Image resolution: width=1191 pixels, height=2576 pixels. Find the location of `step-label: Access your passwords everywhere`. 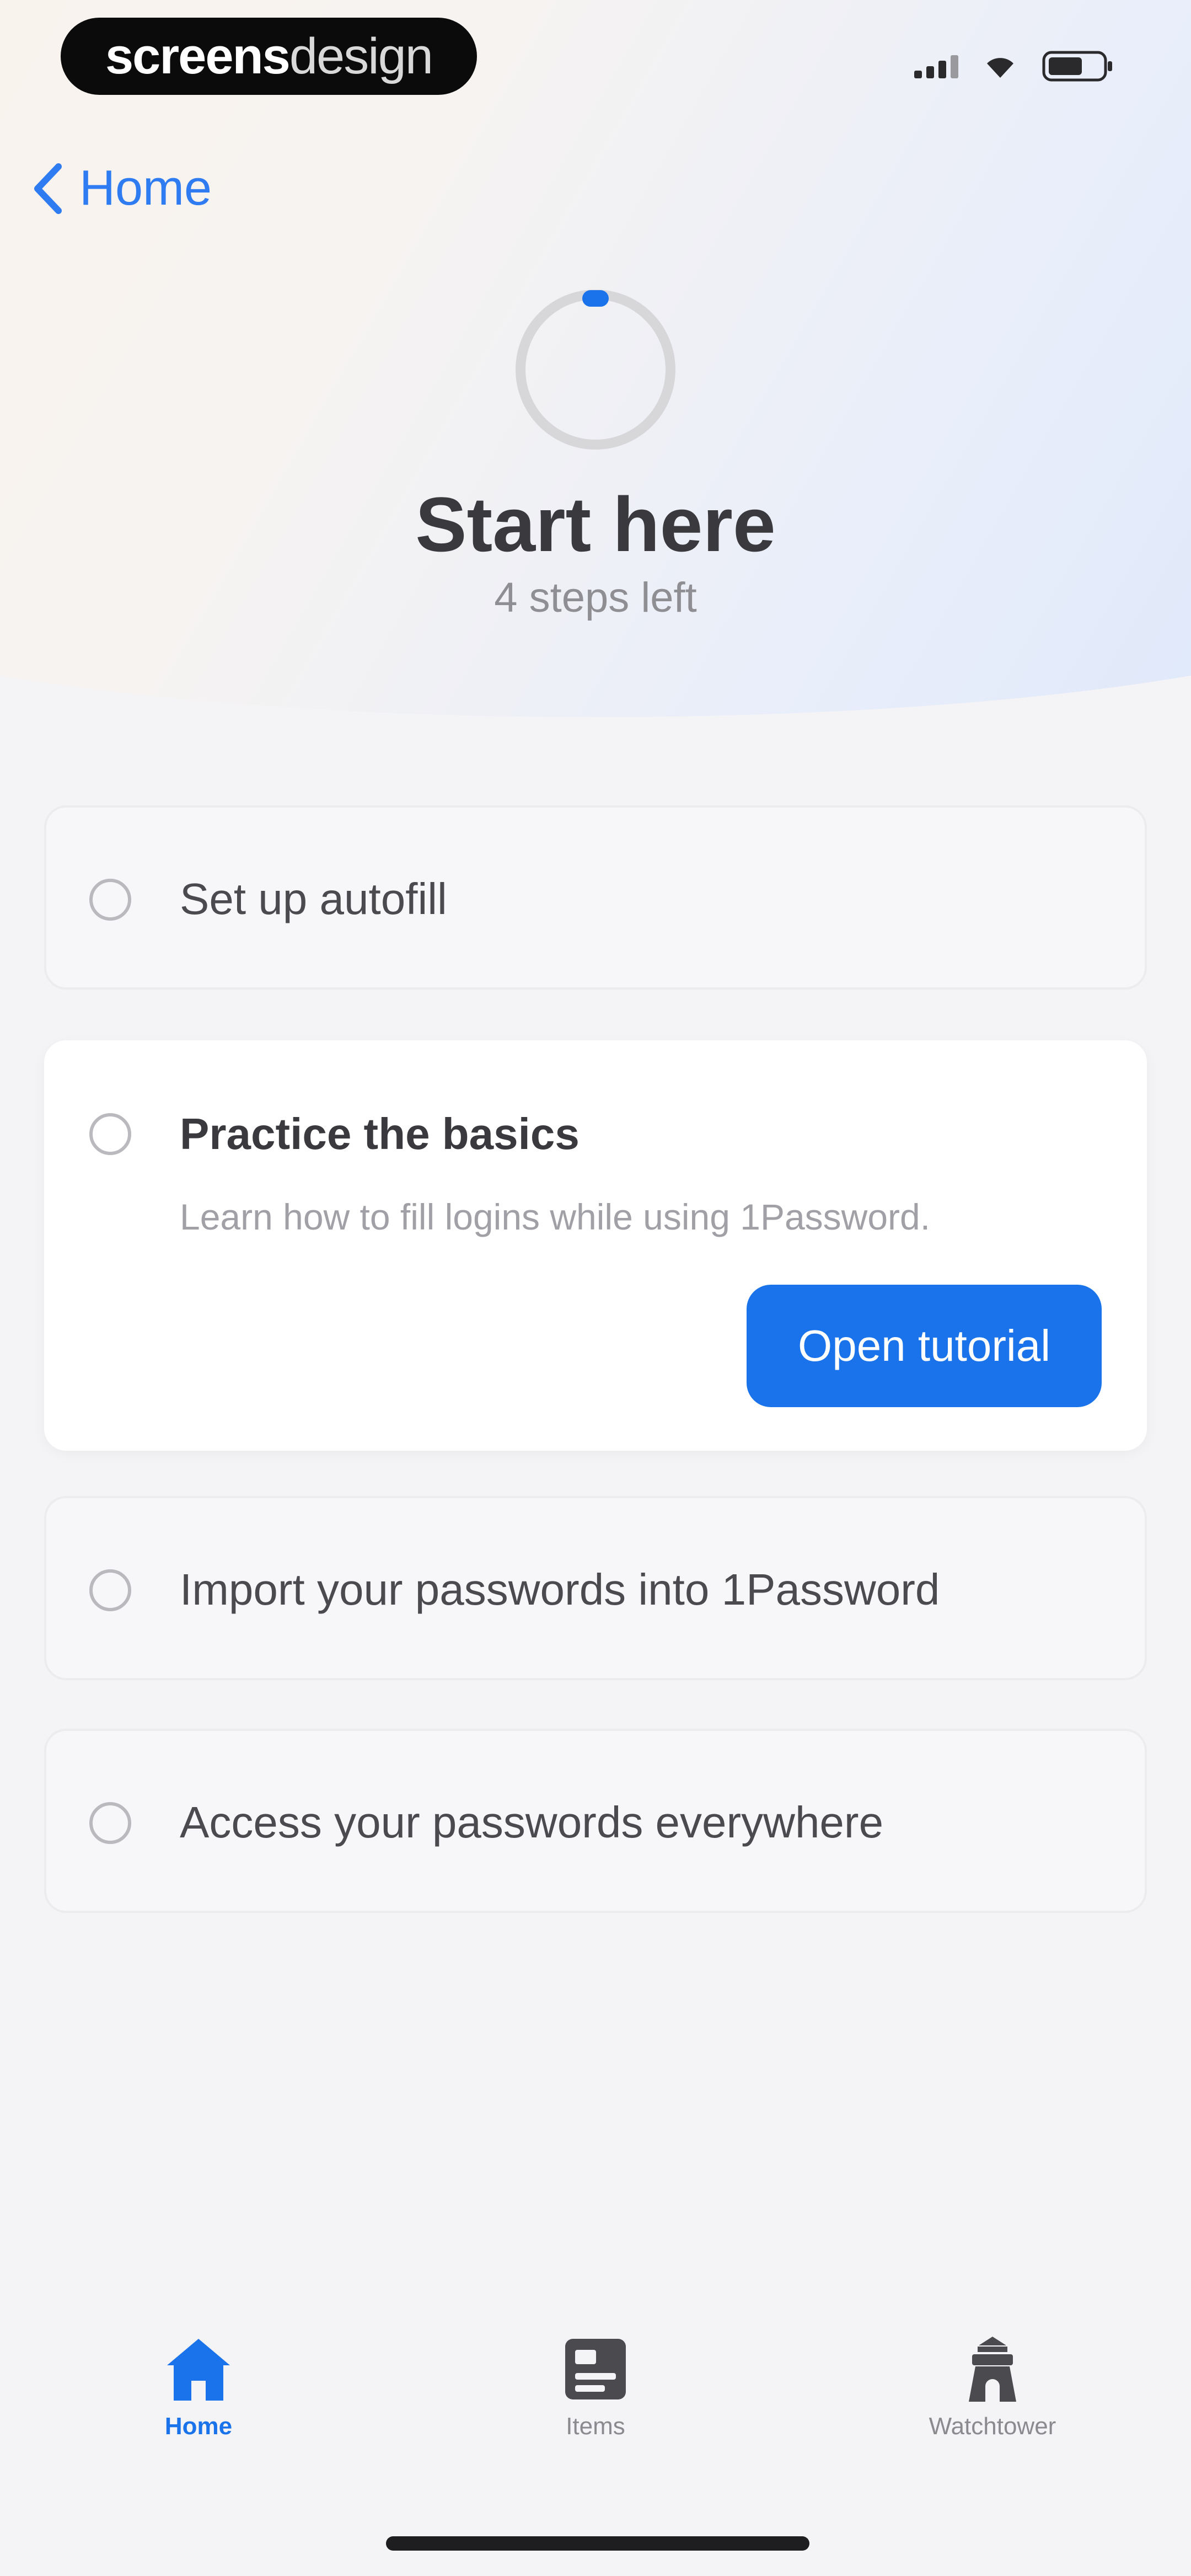

step-label: Access your passwords everywhere is located at coordinates (532, 1822).